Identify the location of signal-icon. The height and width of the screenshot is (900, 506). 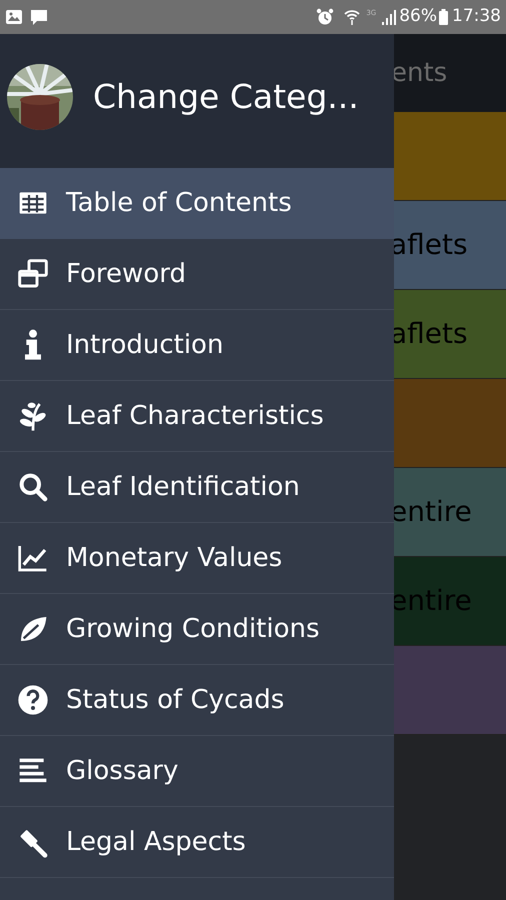
(388, 17).